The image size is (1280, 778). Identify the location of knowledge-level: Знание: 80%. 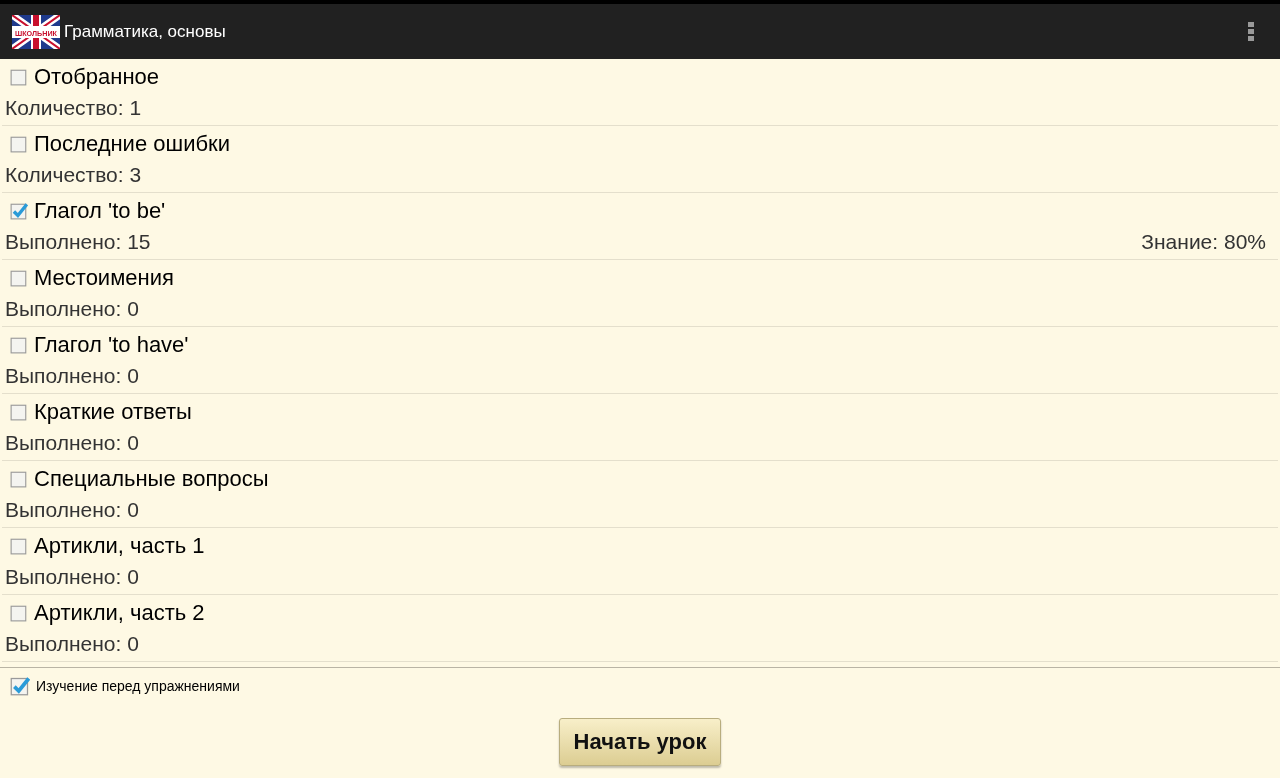
(1203, 242).